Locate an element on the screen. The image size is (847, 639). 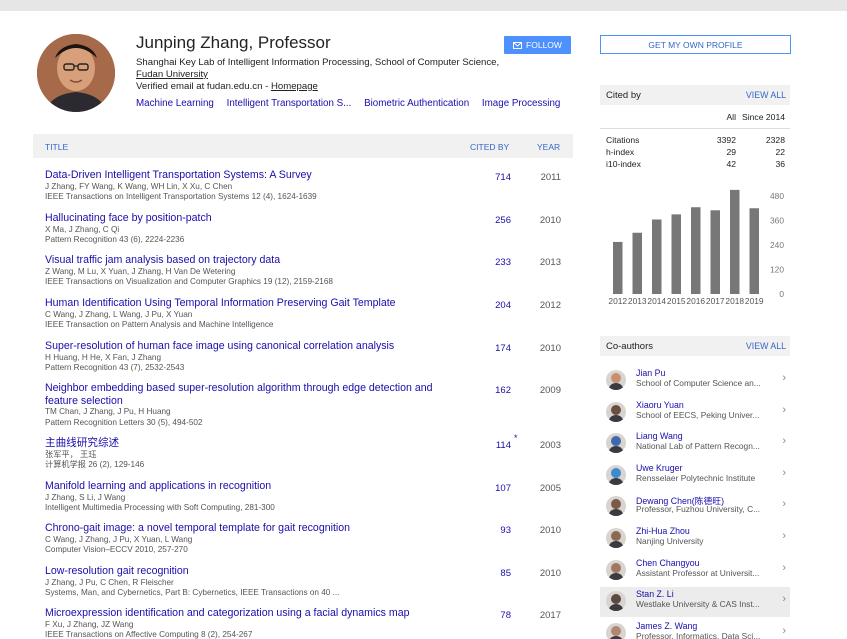
co-author-name: James Z. Wang is located at coordinates (666, 626).